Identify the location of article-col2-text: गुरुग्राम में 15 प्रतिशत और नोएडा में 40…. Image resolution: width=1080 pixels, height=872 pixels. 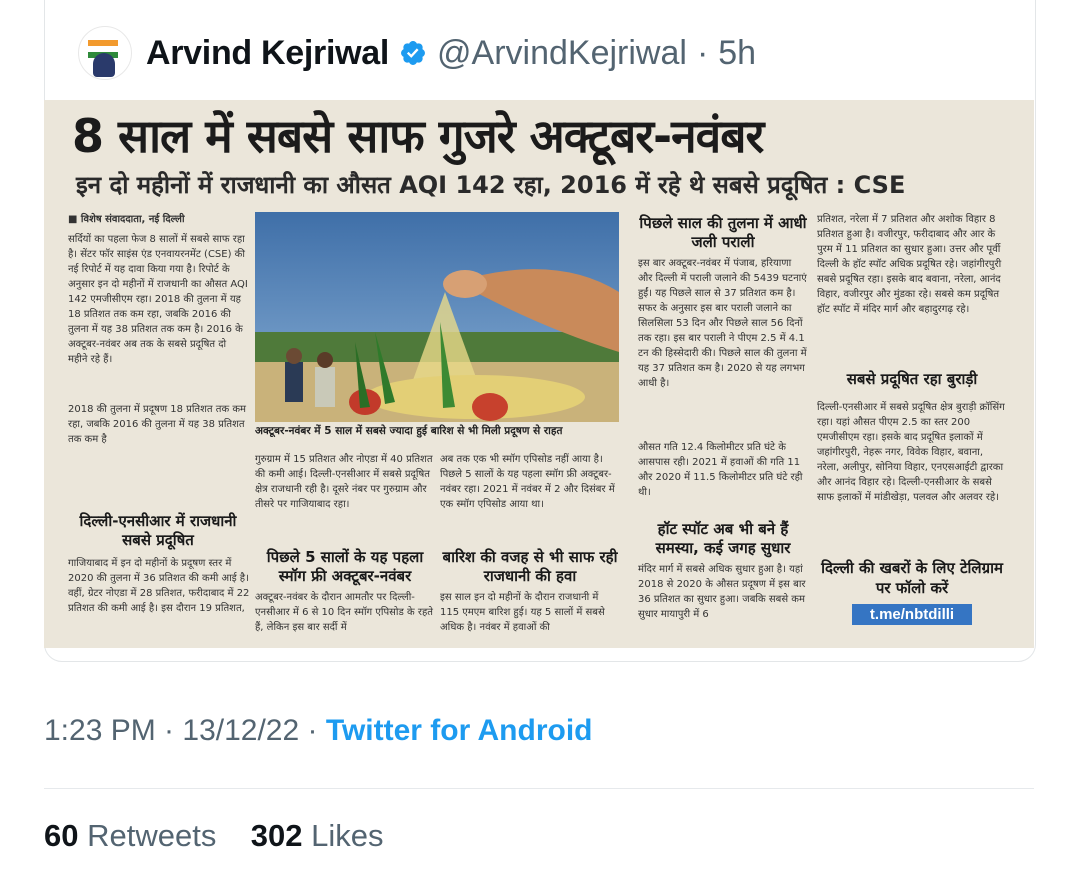
(344, 482).